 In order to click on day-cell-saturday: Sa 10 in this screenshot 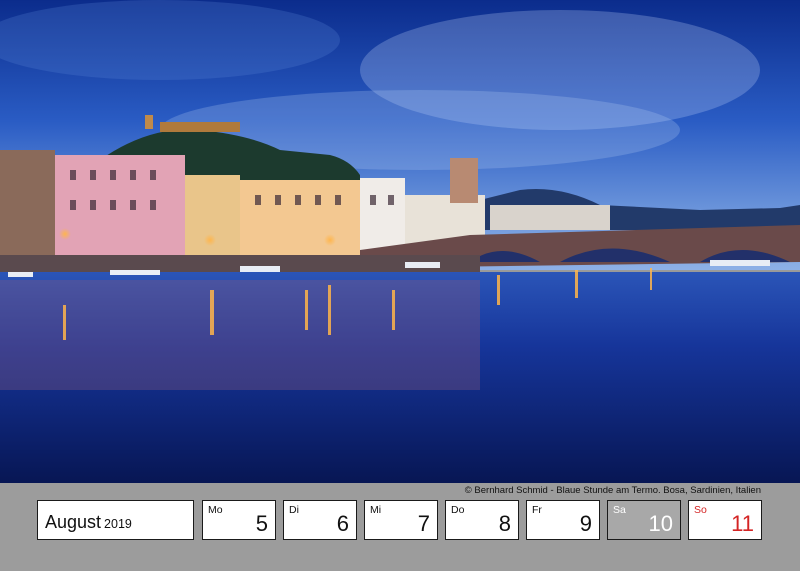, I will do `click(644, 520)`.